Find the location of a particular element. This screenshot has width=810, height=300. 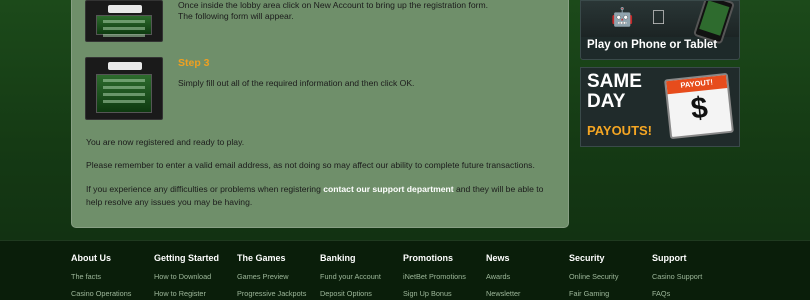

footer-link: iNetBet Promotions is located at coordinates (434, 276).